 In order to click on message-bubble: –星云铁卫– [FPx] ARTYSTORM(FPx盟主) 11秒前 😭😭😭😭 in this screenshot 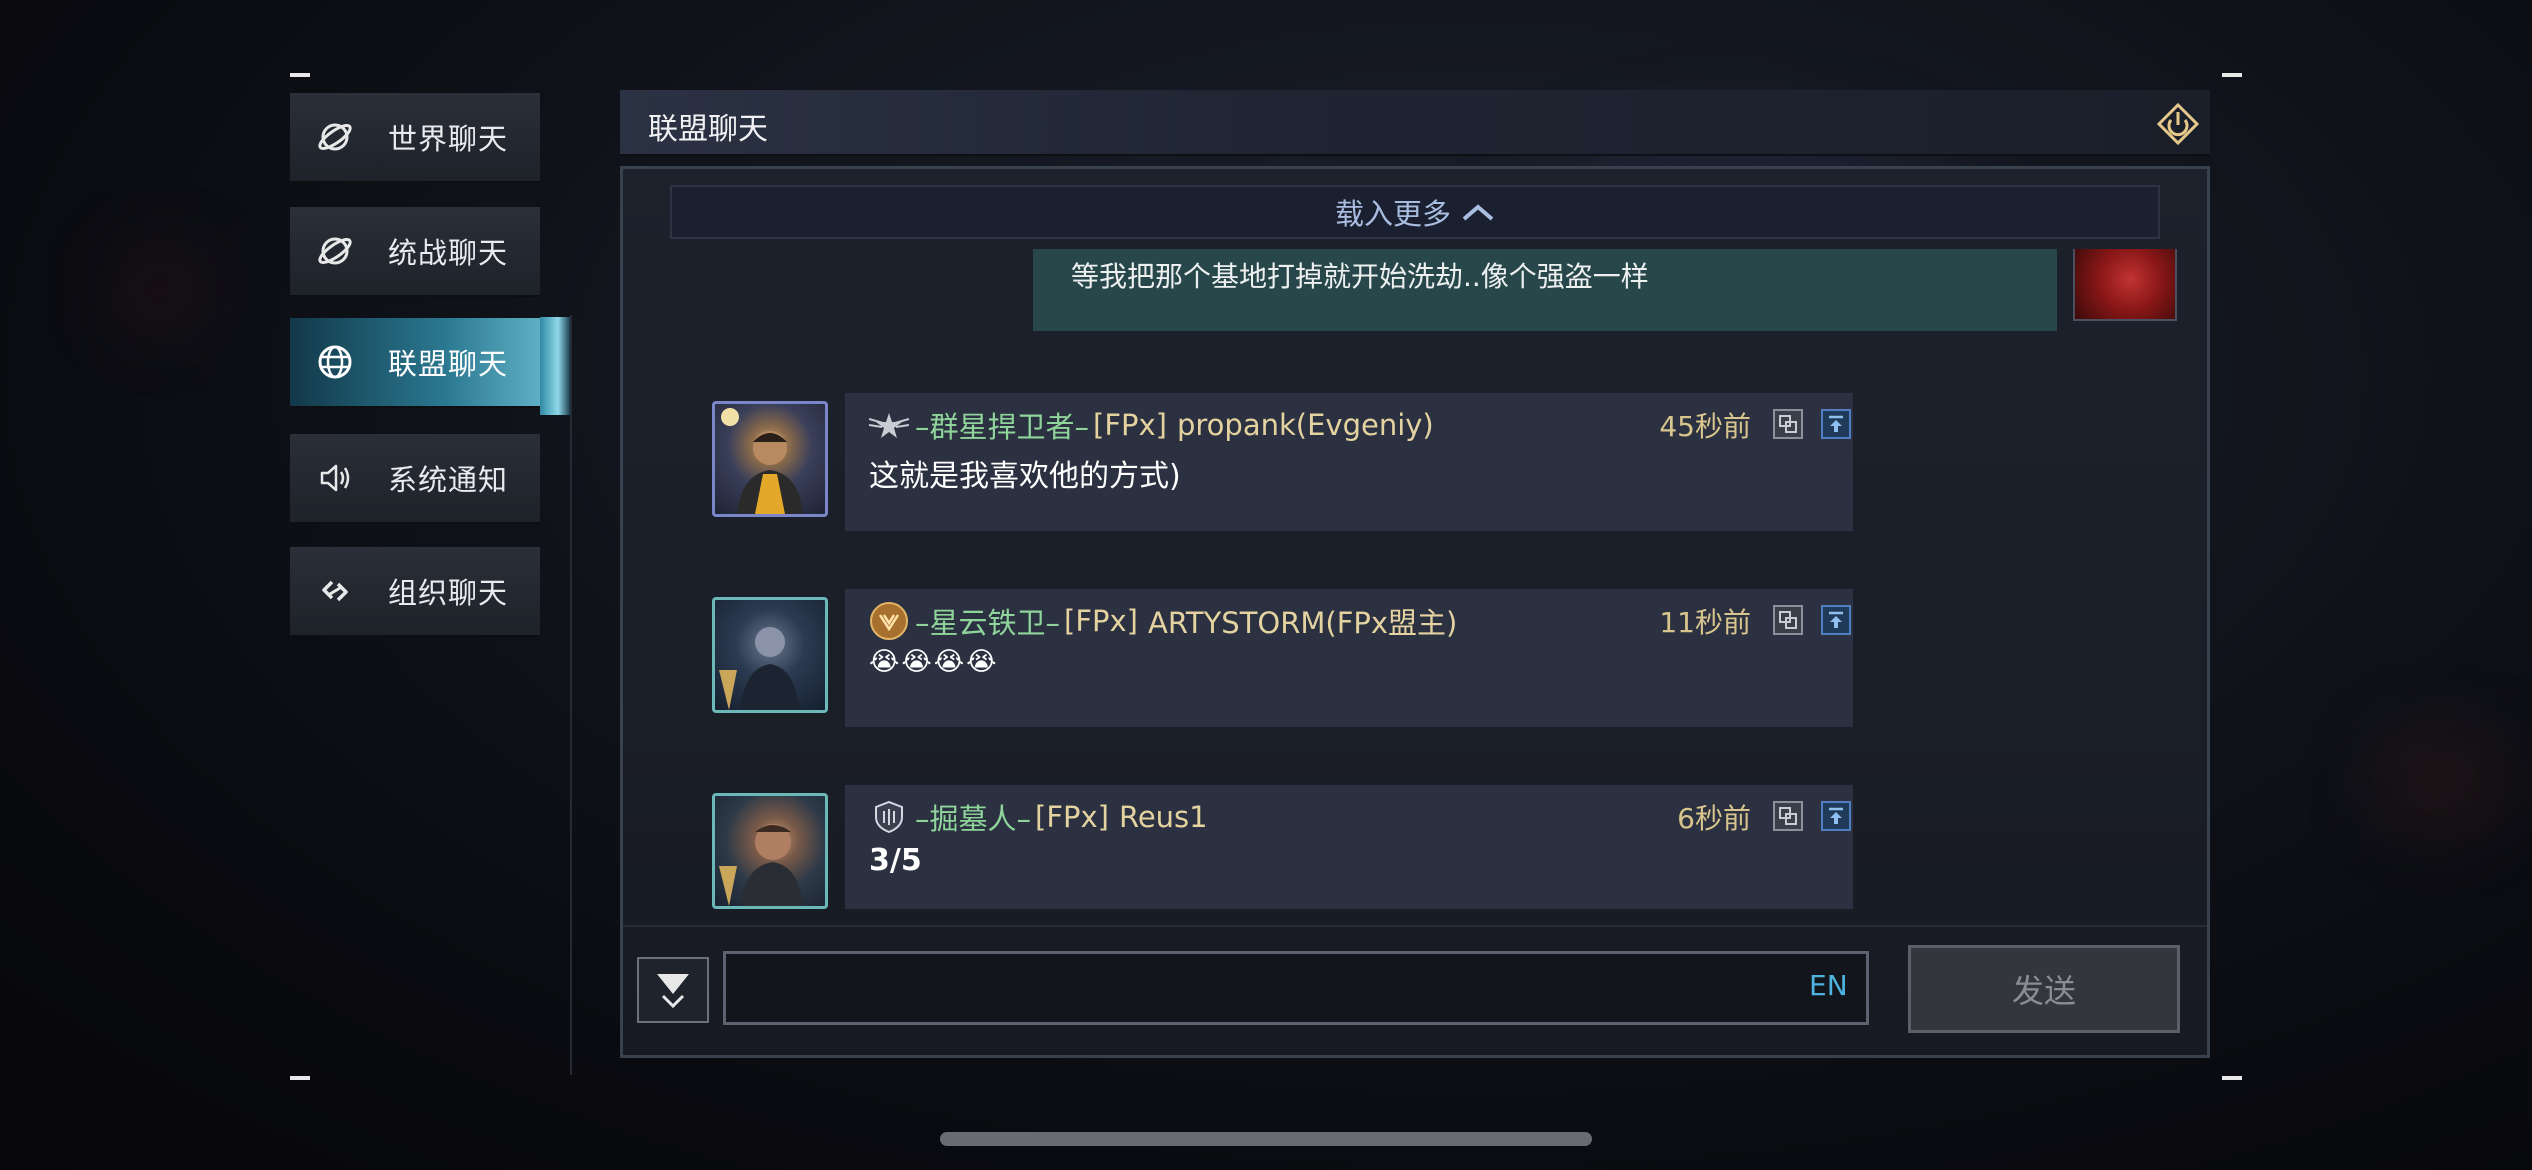, I will do `click(1349, 658)`.